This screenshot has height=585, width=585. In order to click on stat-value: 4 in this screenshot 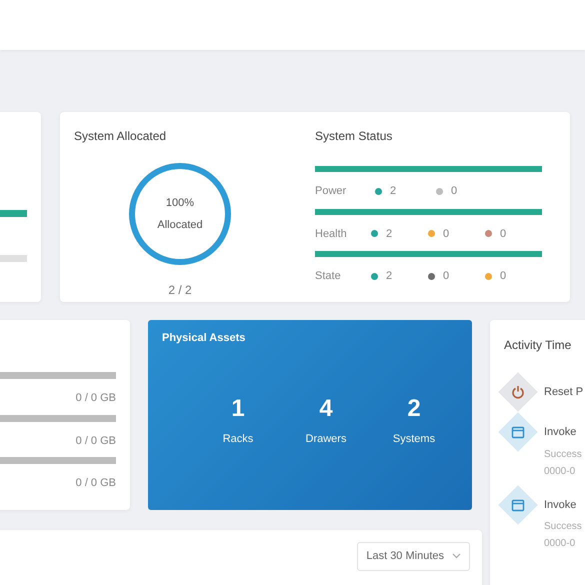, I will do `click(326, 408)`.